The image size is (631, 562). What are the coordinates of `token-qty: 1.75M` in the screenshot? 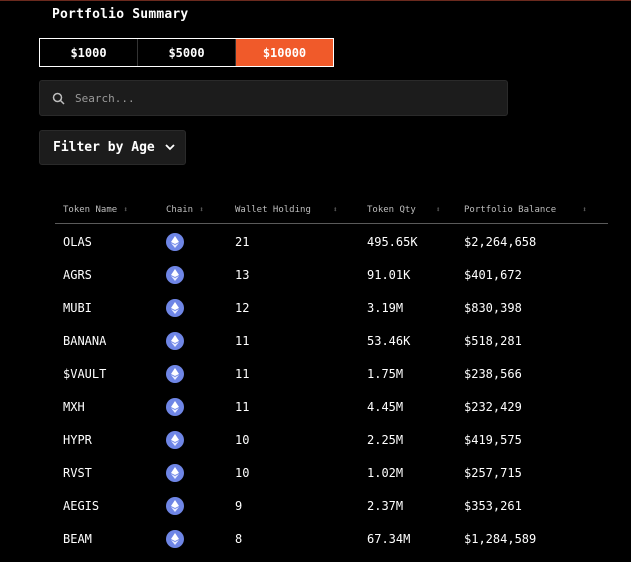 It's located at (385, 373).